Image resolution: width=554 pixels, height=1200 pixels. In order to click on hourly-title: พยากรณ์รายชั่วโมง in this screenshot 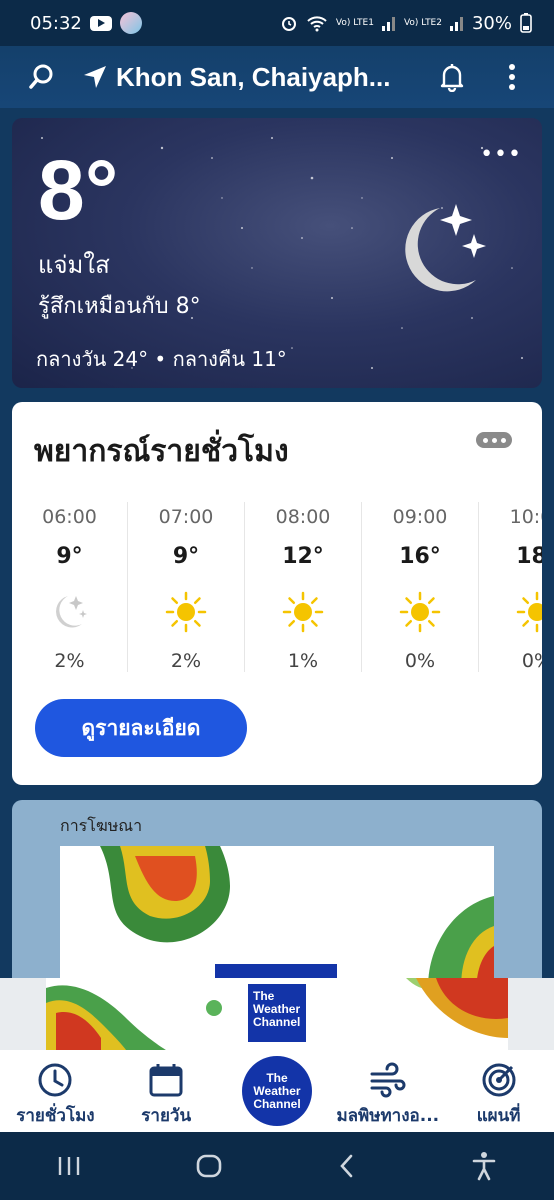, I will do `click(161, 451)`.